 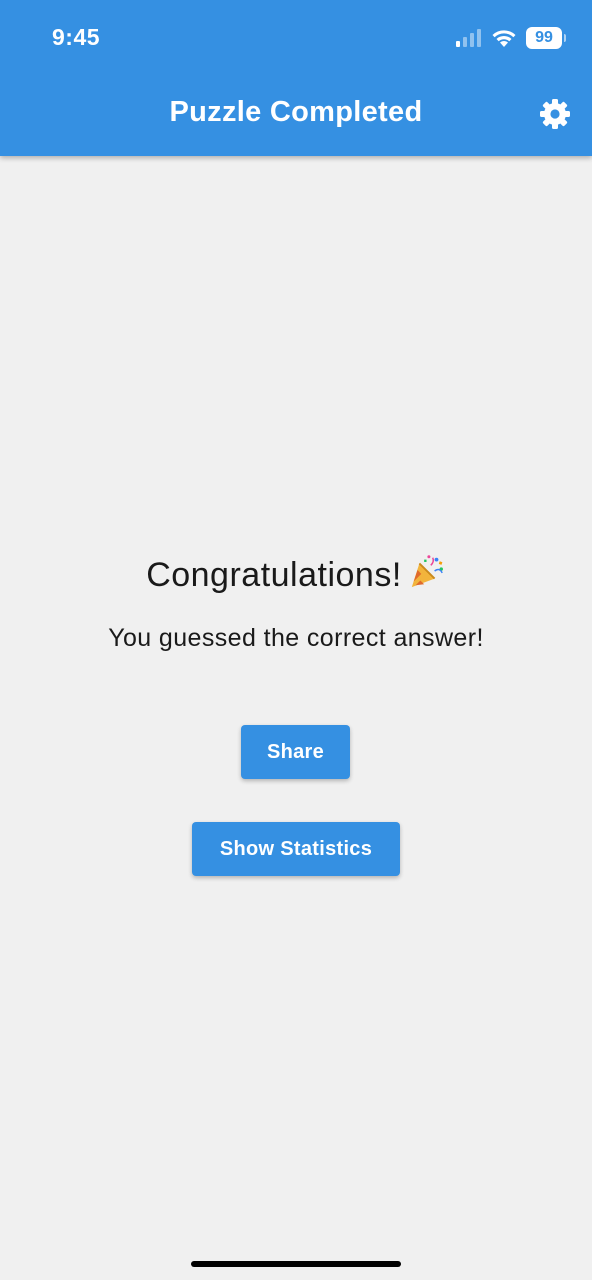 I want to click on status-icons: 99, so click(x=511, y=38).